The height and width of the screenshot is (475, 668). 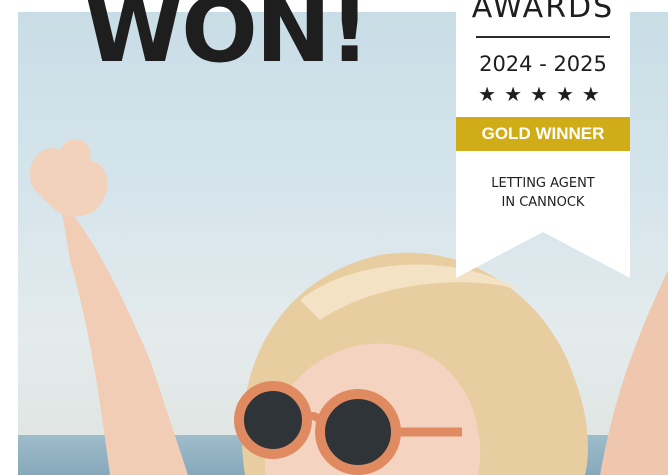 I want to click on headline: WON!, so click(x=227, y=41).